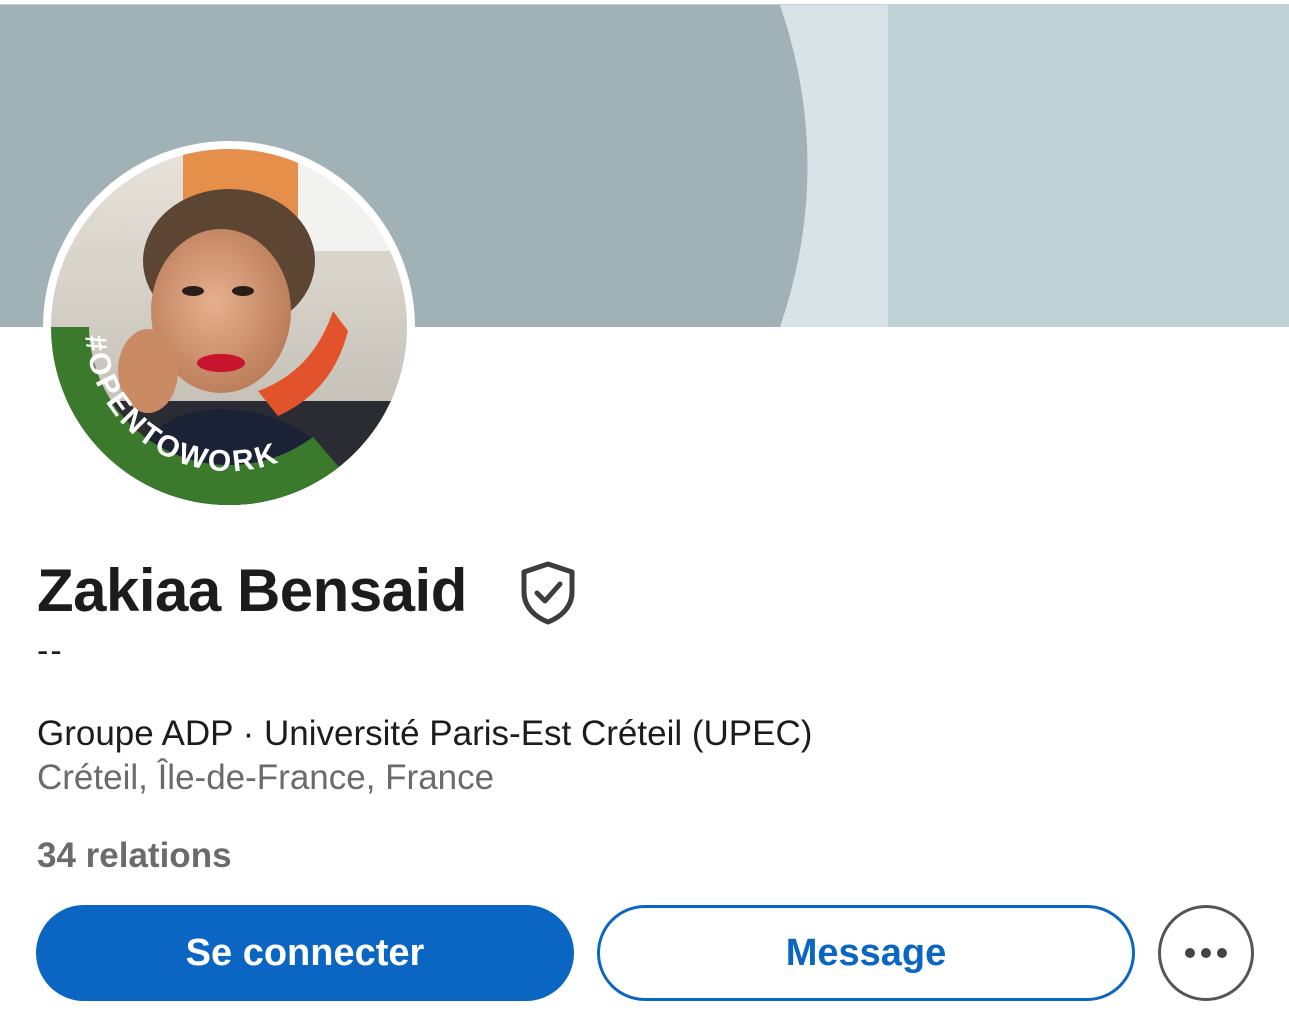 The height and width of the screenshot is (1027, 1289). Describe the element at coordinates (305, 953) in the screenshot. I see `connect-button: Se connecter` at that location.